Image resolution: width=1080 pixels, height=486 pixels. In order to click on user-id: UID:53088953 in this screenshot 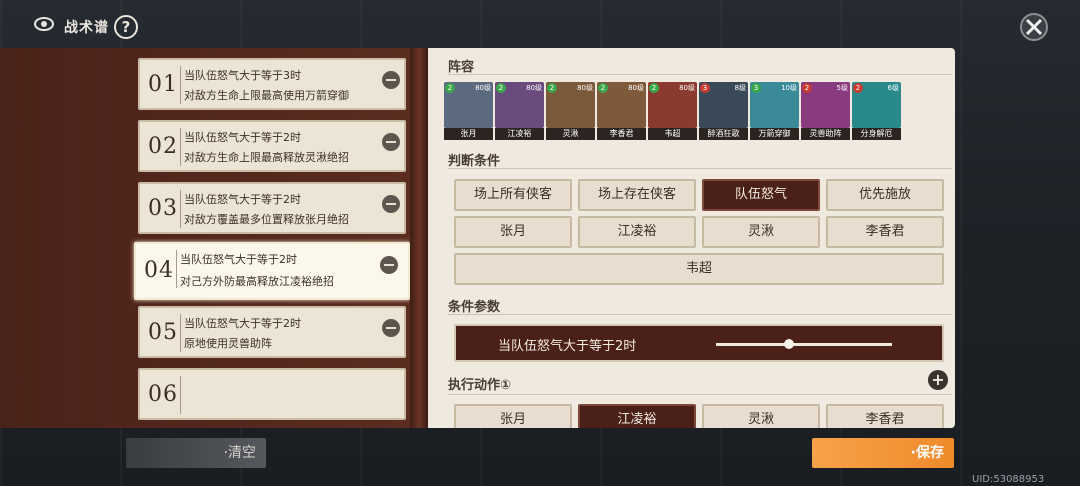, I will do `click(1008, 479)`.